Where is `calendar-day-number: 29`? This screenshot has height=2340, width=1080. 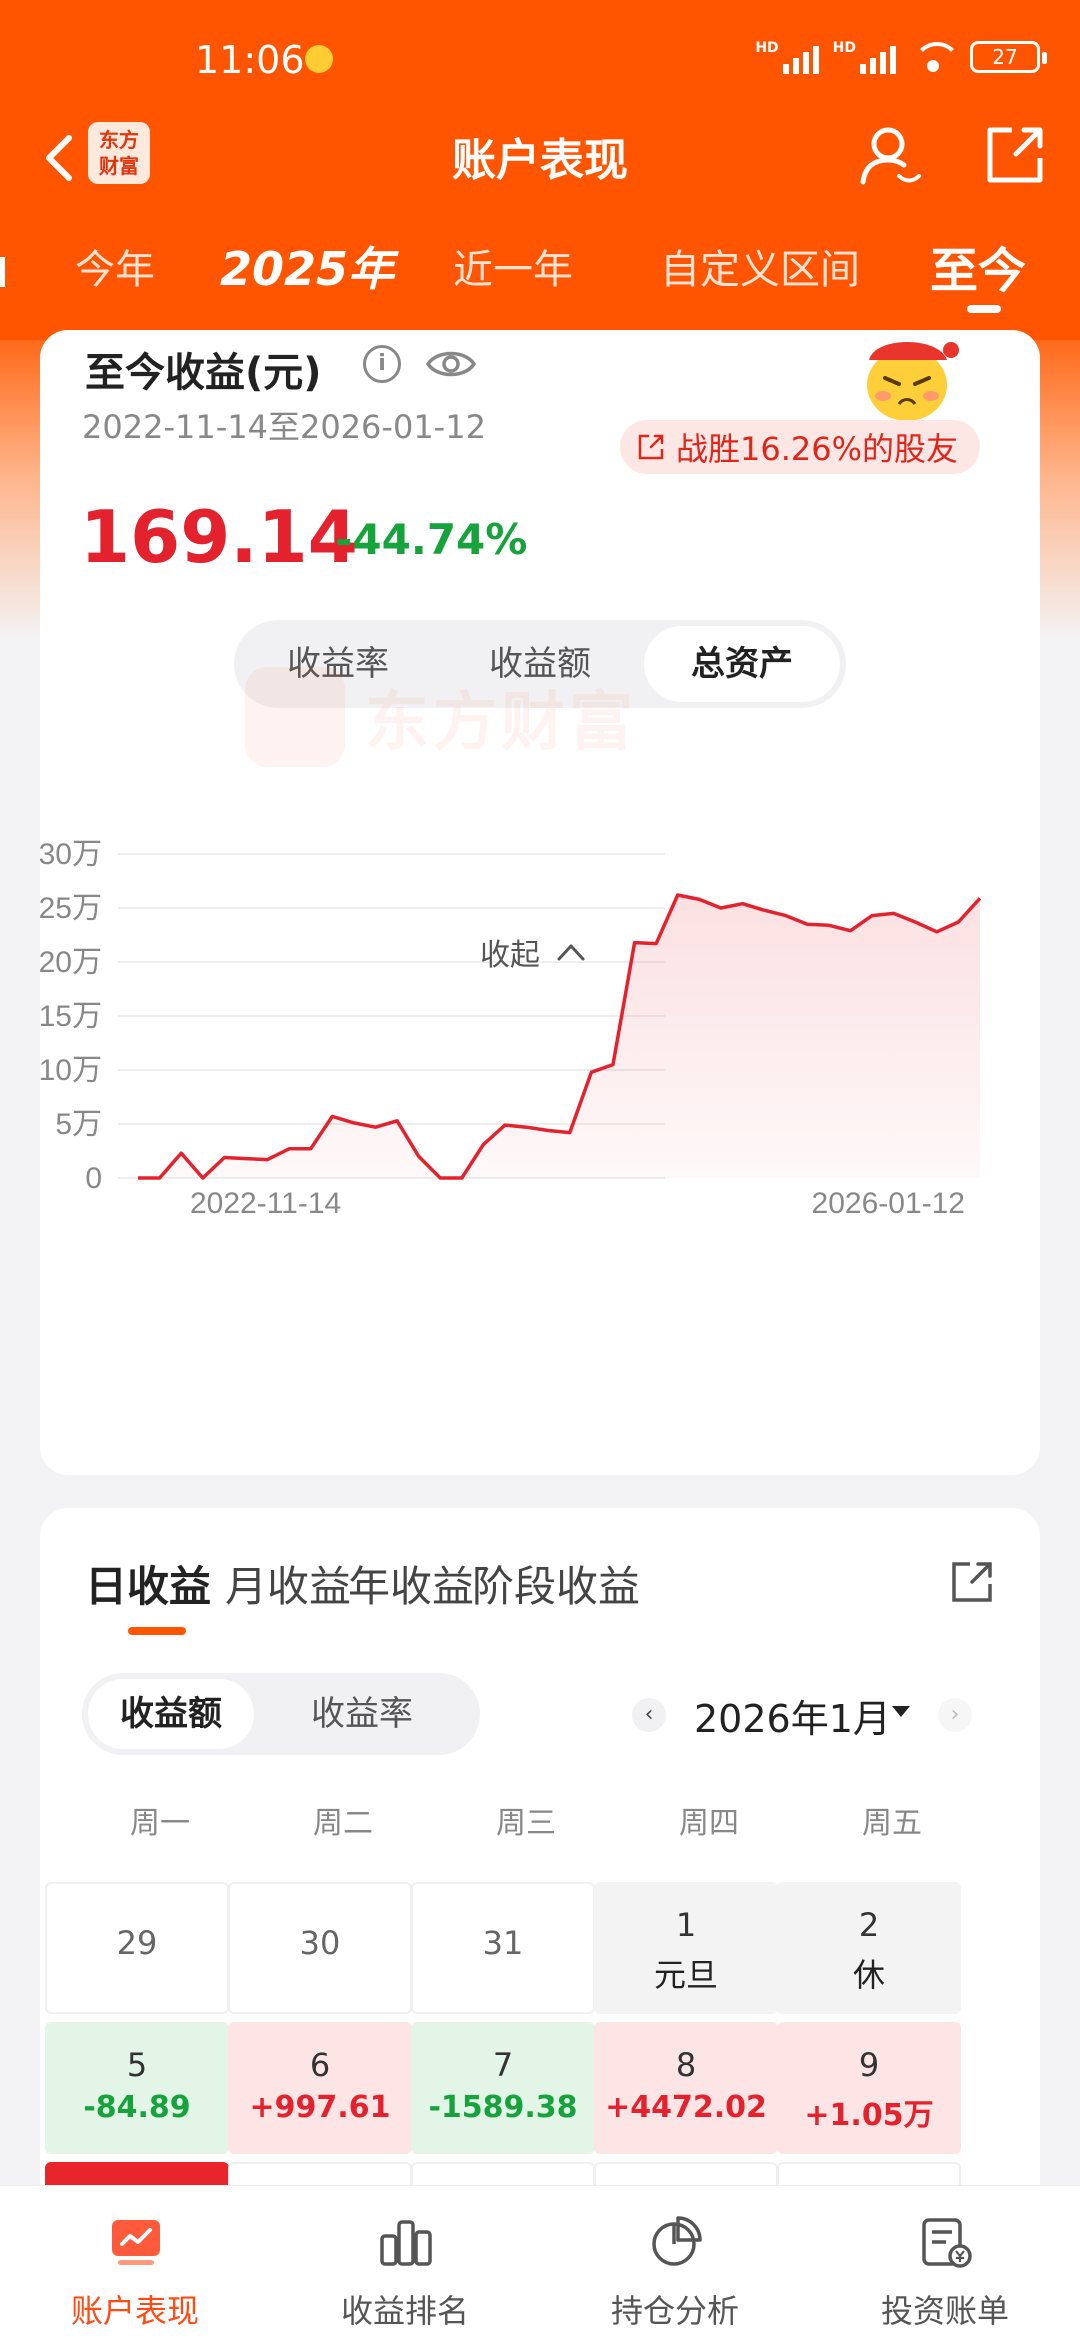 calendar-day-number: 29 is located at coordinates (137, 1943).